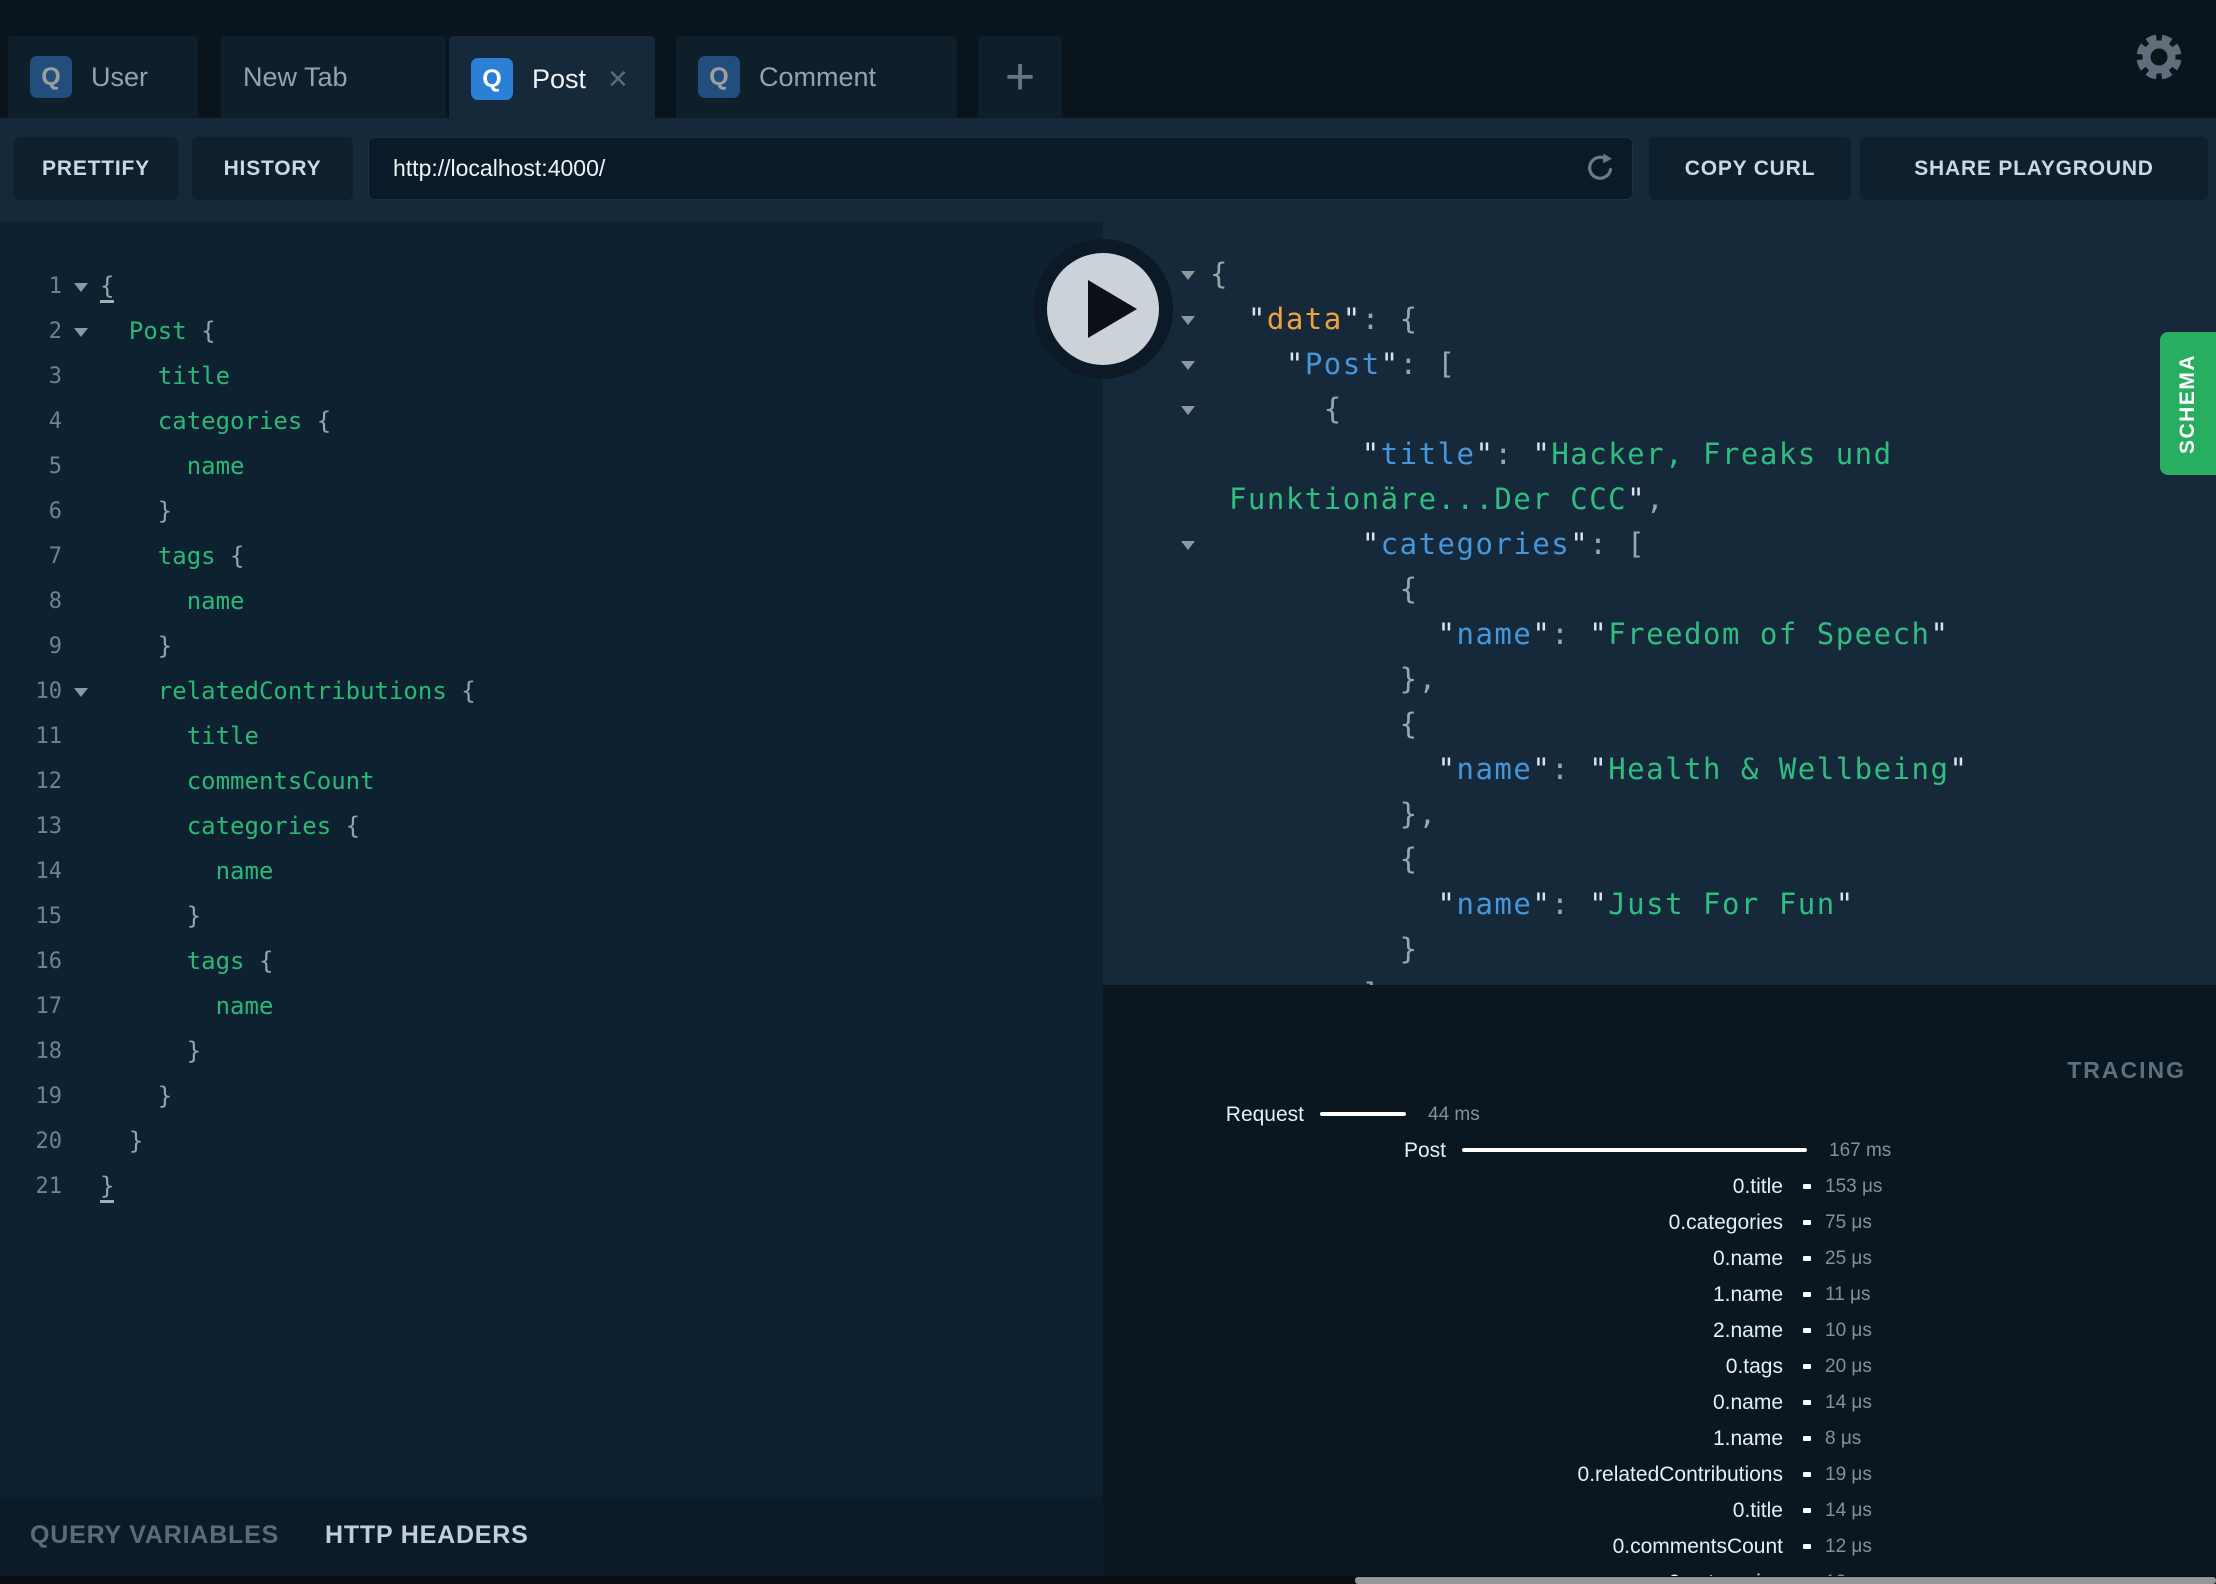  What do you see at coordinates (1680, 1474) in the screenshot?
I see `tracing-span-label: 0.relatedContributions` at bounding box center [1680, 1474].